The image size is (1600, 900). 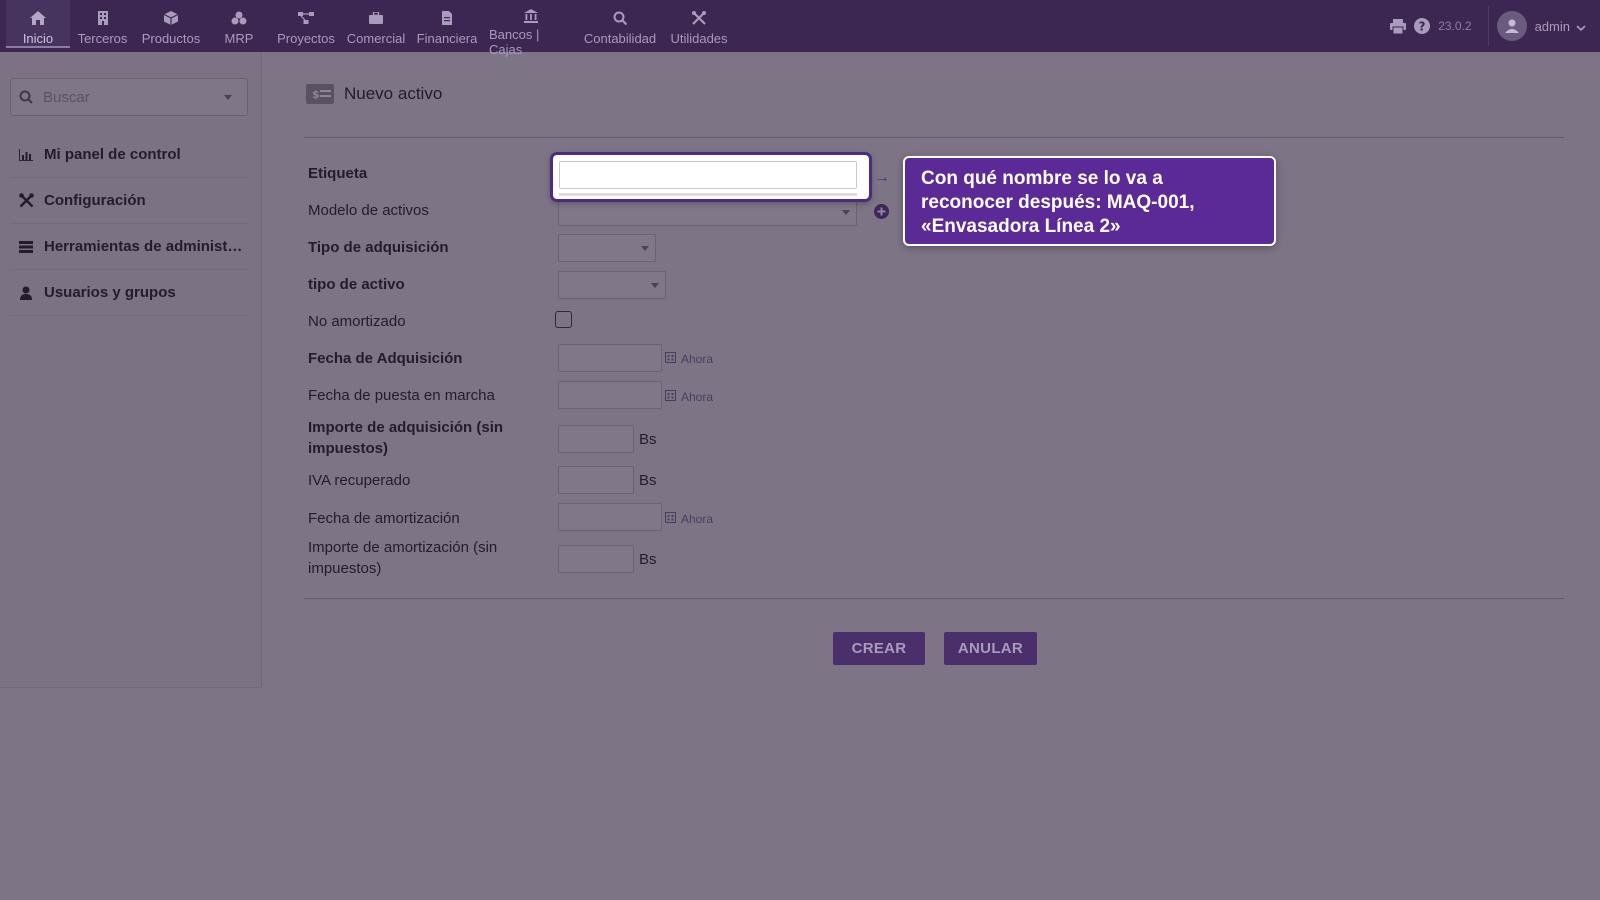 What do you see at coordinates (610, 358) in the screenshot?
I see `fecha-adquisicion-input` at bounding box center [610, 358].